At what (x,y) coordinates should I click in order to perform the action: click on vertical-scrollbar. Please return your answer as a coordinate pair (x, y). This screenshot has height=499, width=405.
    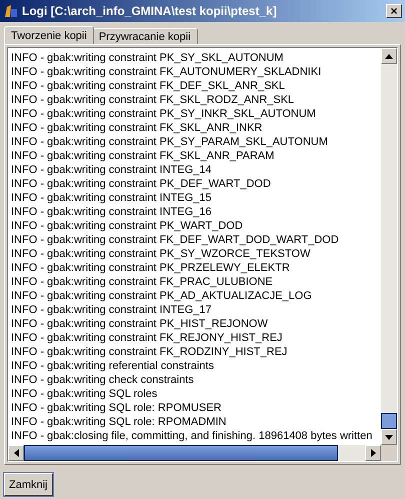
    Looking at the image, I should click on (389, 246).